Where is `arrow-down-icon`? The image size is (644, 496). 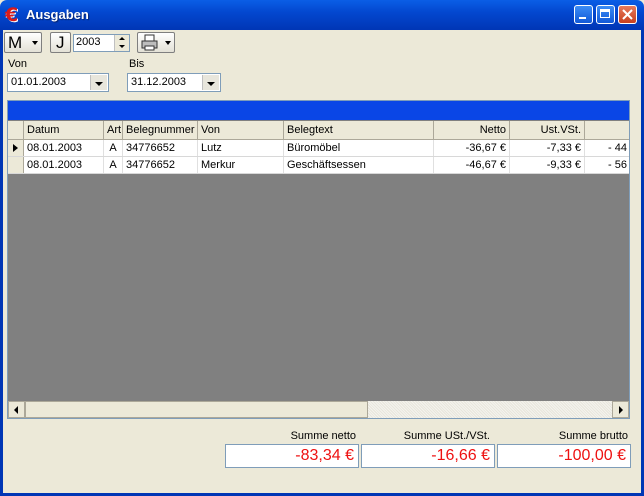 arrow-down-icon is located at coordinates (122, 46).